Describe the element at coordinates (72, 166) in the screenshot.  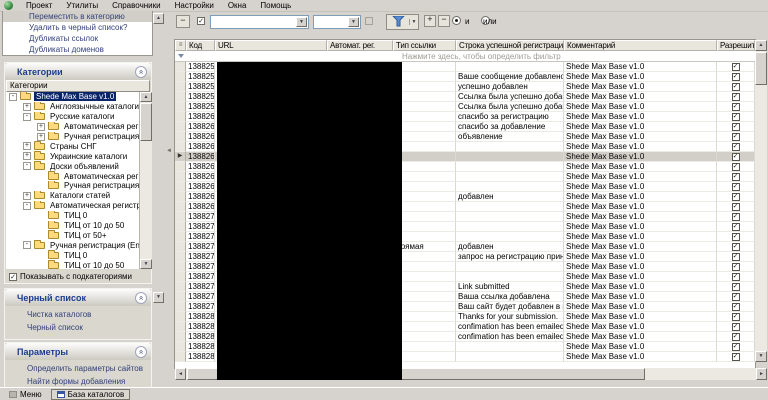
I see `tree-item: - Доски объявлений` at that location.